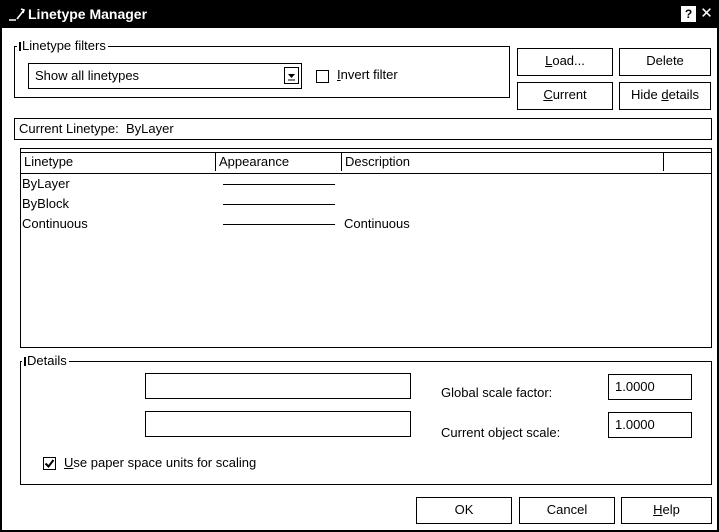 This screenshot has width=719, height=532. Describe the element at coordinates (279, 162) in the screenshot. I see `column-header-appearance: Appearance` at that location.